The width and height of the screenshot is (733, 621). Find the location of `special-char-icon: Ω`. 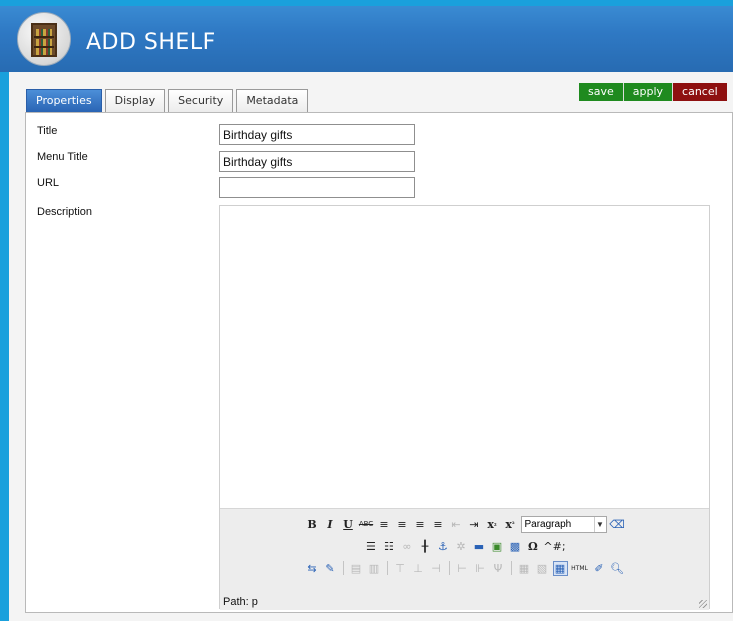

special-char-icon: Ω is located at coordinates (532, 546).